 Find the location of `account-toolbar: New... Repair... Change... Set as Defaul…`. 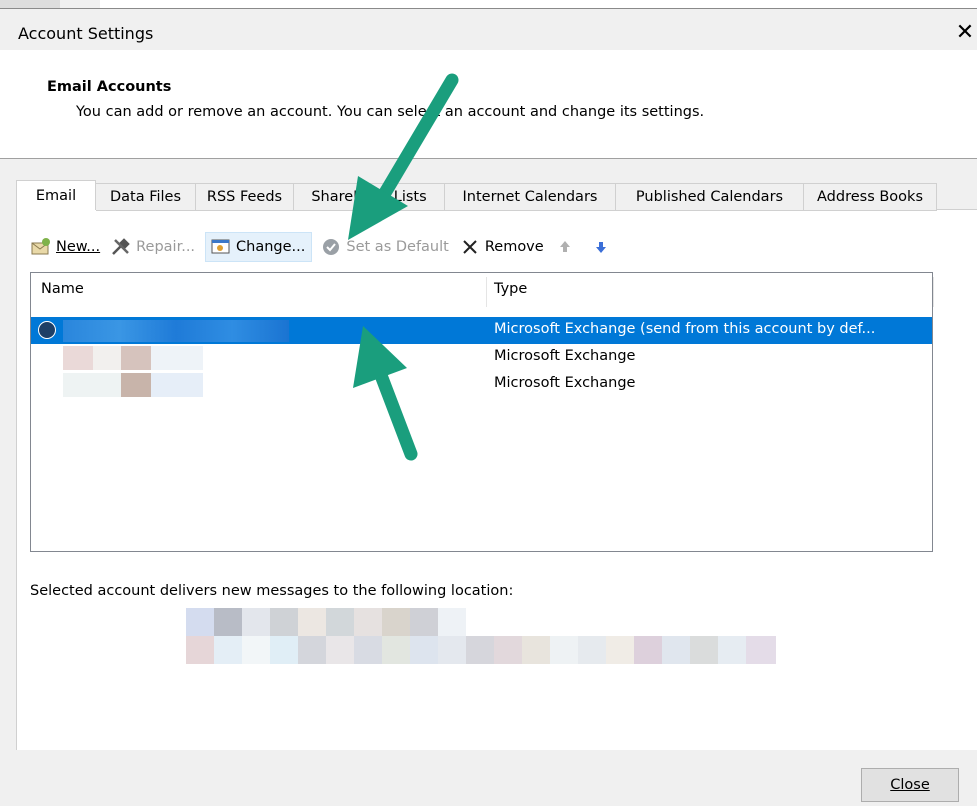

account-toolbar: New... Repair... Change... Set as Defaul… is located at coordinates (328, 247).